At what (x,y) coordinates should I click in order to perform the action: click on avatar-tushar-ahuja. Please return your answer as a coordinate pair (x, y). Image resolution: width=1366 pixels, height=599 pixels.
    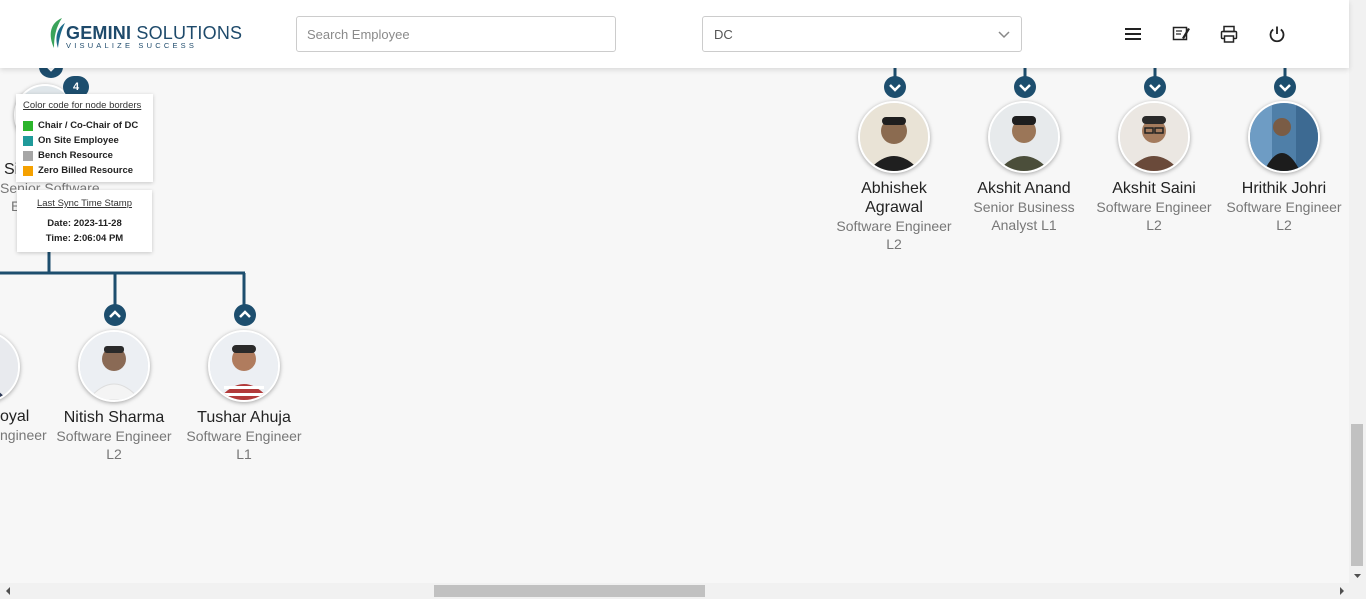
    Looking at the image, I should click on (244, 366).